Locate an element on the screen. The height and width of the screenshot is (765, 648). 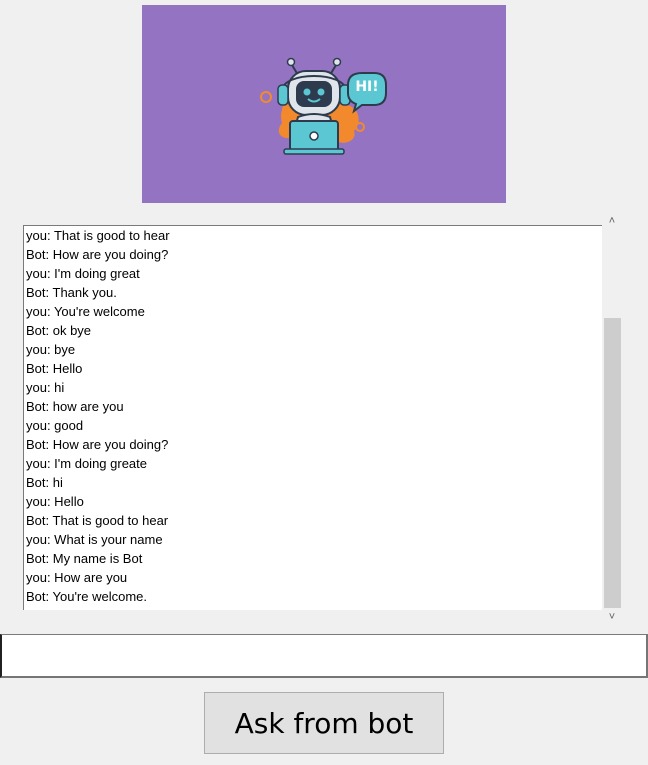
ask-from-bot-button: Ask from bot is located at coordinates (324, 723).